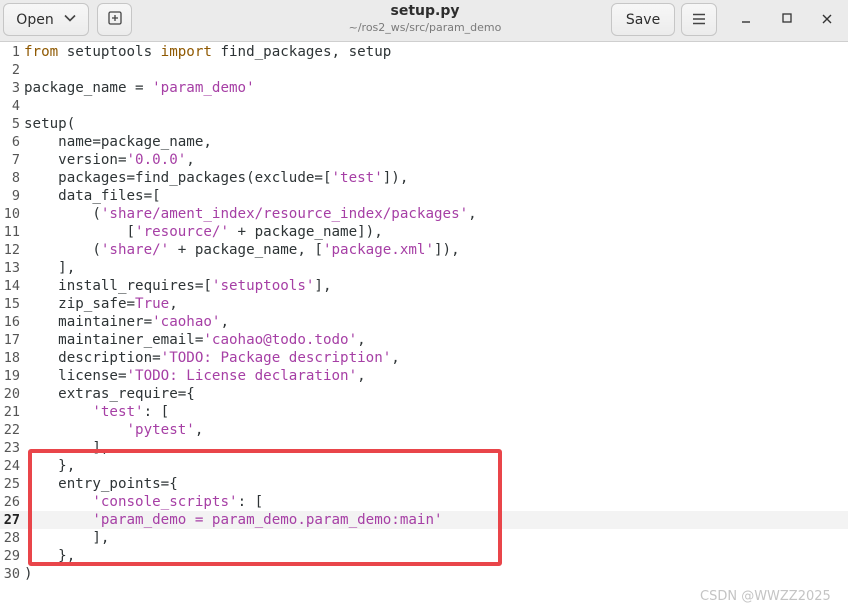 Image resolution: width=848 pixels, height=613 pixels. I want to click on window-title-area: setup.py ~/ros2_ws/src/param_demo, so click(425, 18).